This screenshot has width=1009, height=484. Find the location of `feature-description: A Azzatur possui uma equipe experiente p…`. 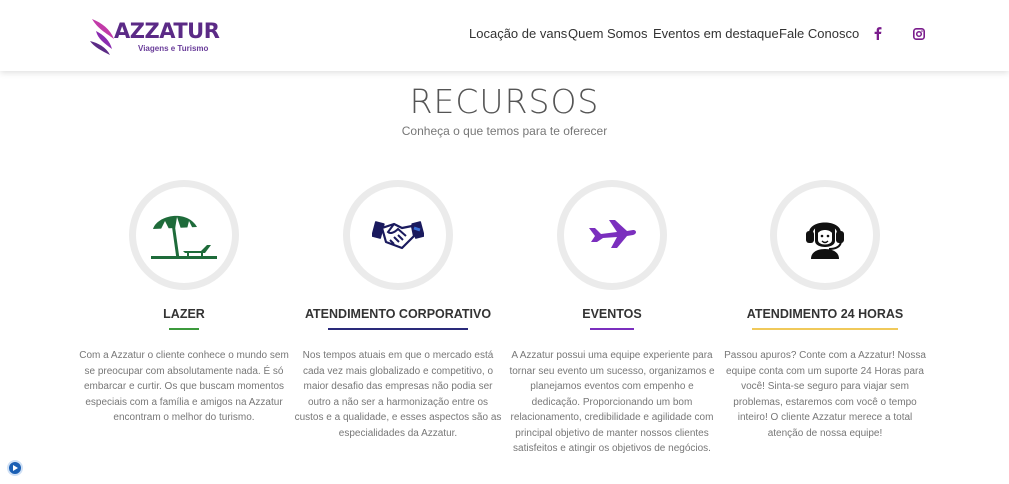

feature-description: A Azzatur possui uma equipe experiente p… is located at coordinates (612, 402).